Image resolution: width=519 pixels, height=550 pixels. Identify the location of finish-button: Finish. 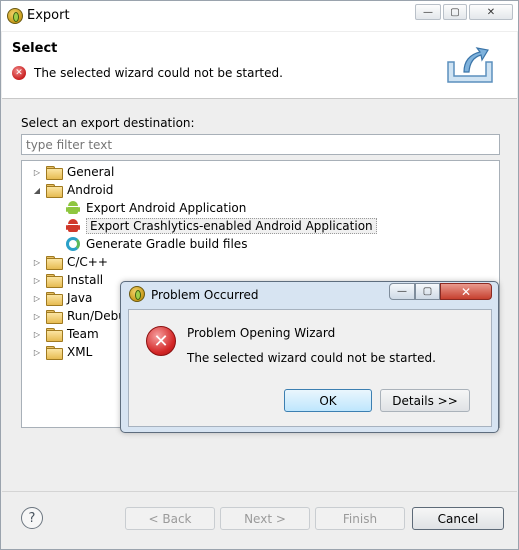
(360, 518).